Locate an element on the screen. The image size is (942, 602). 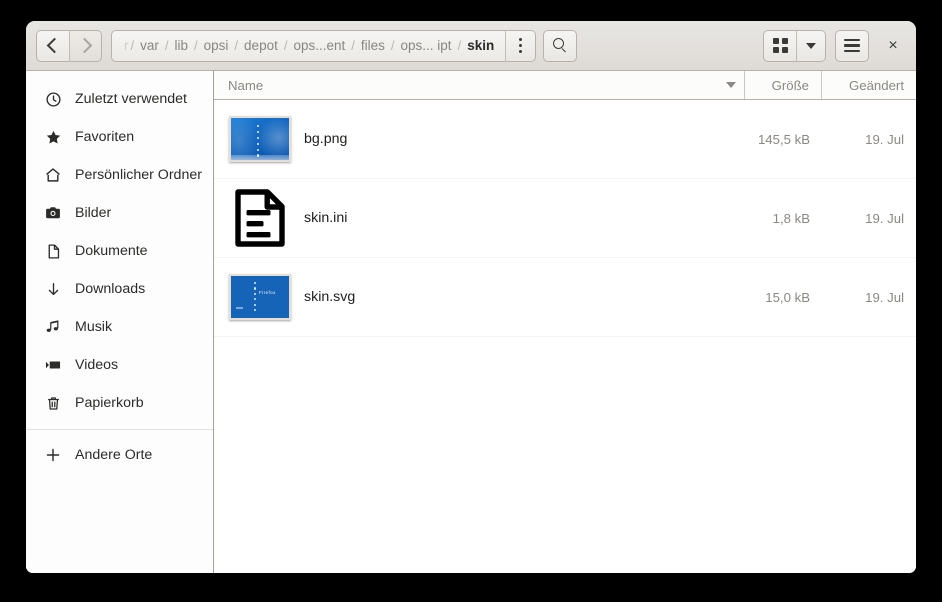
navigation-button-group is located at coordinates (69, 45).